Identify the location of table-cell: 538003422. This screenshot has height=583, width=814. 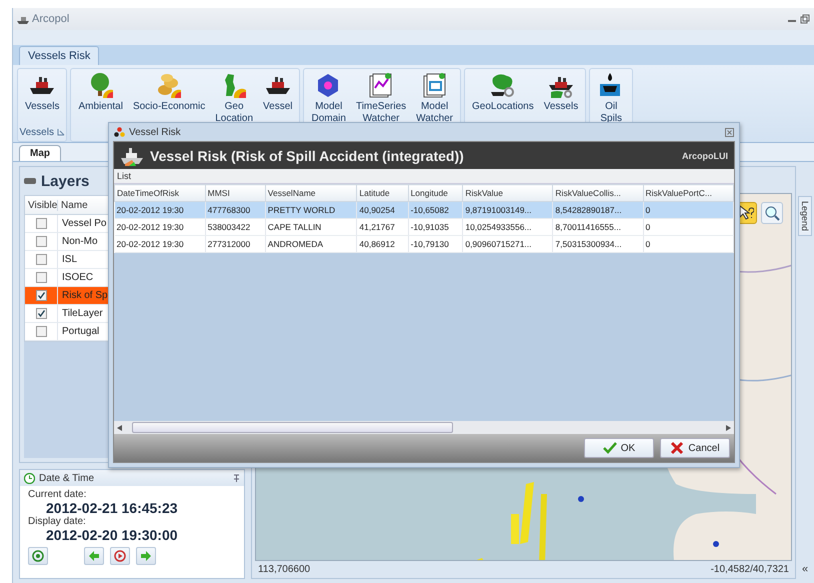
(235, 227).